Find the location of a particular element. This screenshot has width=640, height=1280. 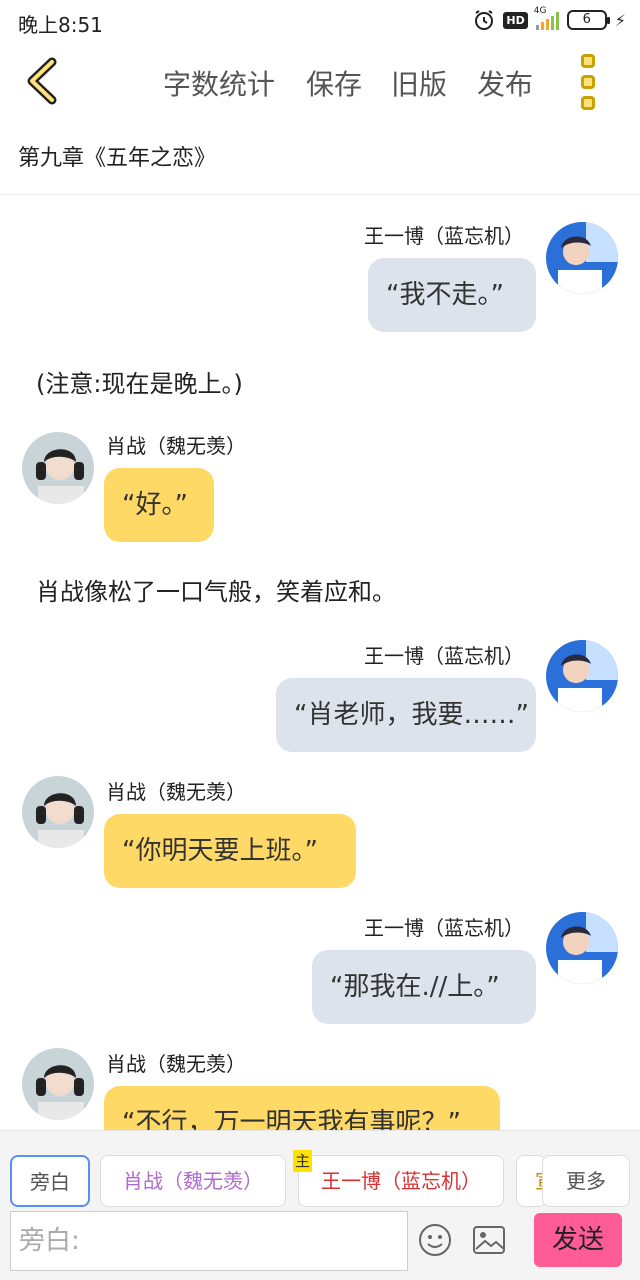

message-bubble: “你明天要上班。” is located at coordinates (230, 851).